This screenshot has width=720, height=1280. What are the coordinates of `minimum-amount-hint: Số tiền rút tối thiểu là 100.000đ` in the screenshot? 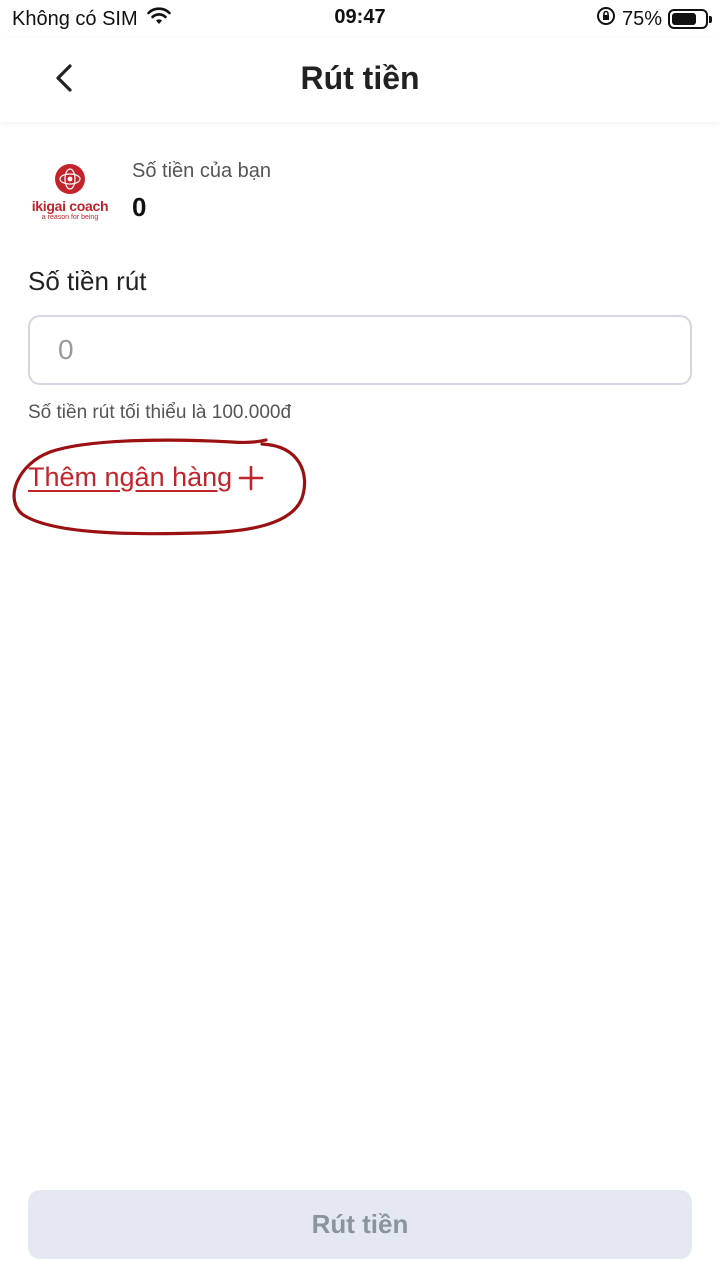 It's located at (160, 412).